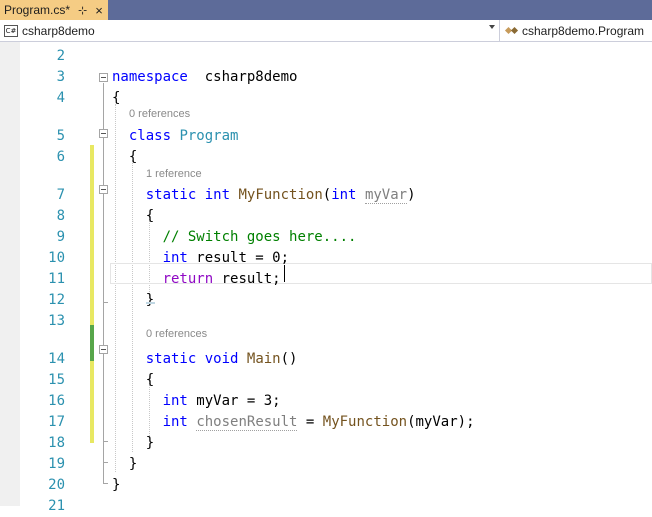 The height and width of the screenshot is (517, 652). What do you see at coordinates (326, 136) in the screenshot?
I see `code-line: 5 class Program` at bounding box center [326, 136].